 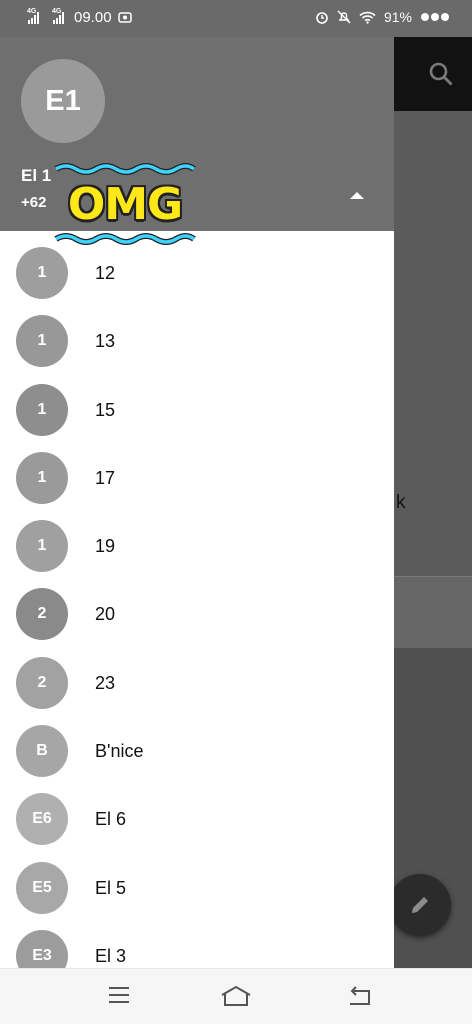 I want to click on contact-list-item: E5 El 5, so click(x=197, y=880).